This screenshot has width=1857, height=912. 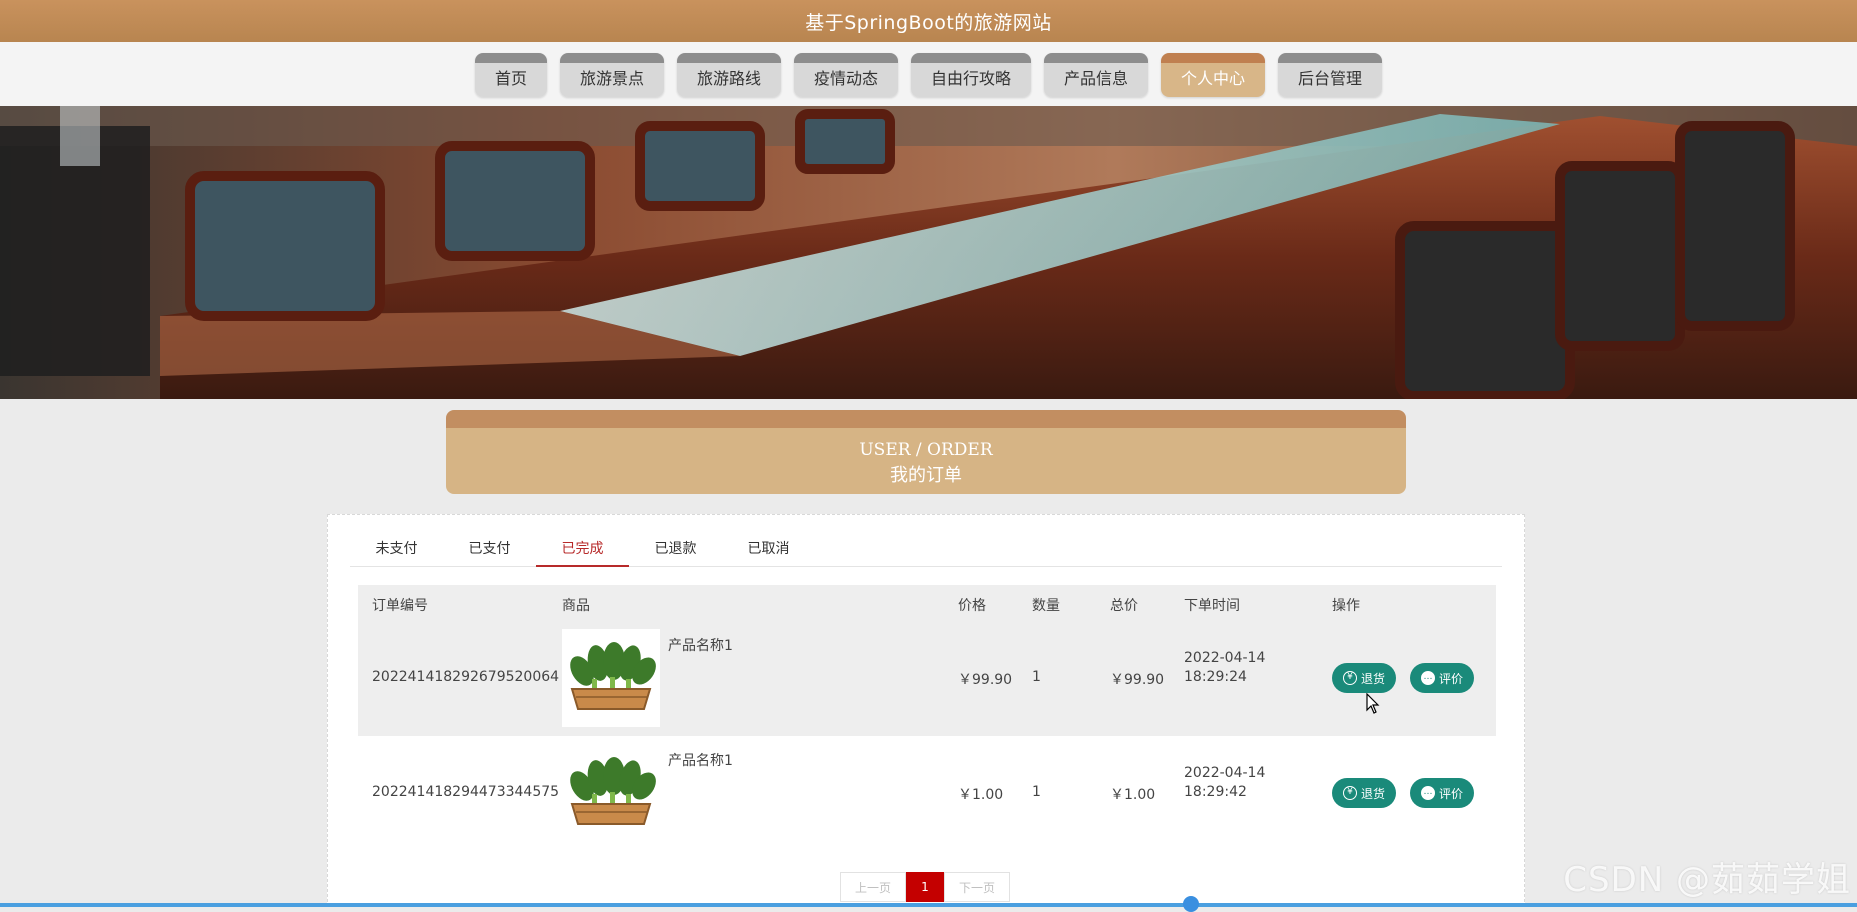 I want to click on order-time: 18:29:42, so click(x=1215, y=792).